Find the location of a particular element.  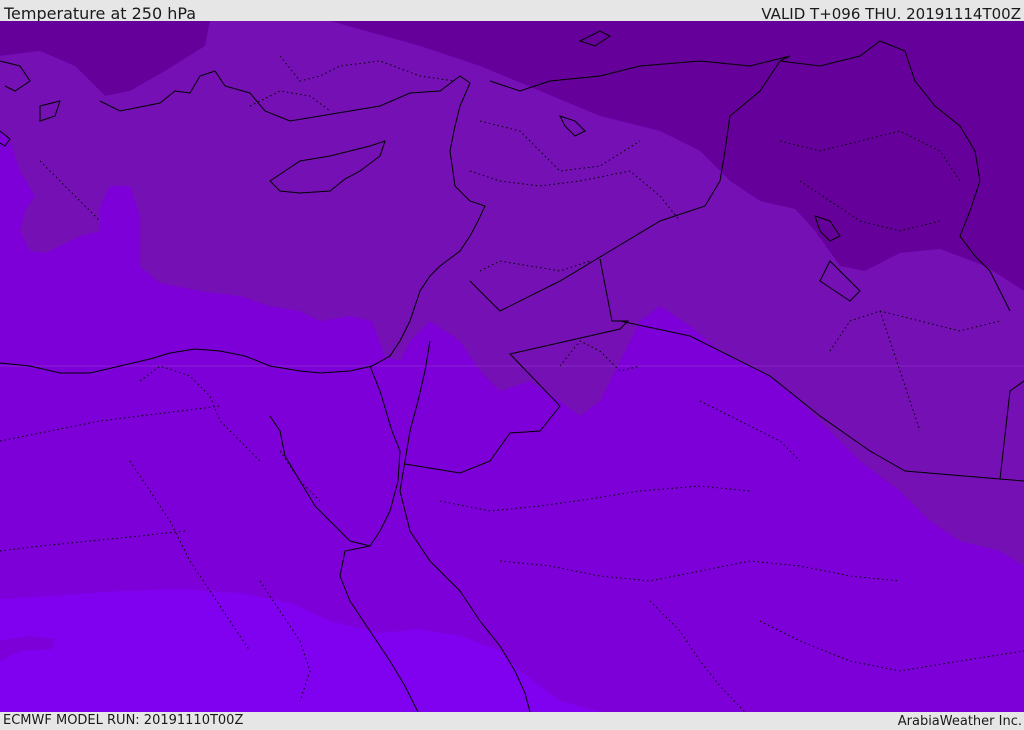

model-run: ECMWF MODEL RUN: 20191110T00Z is located at coordinates (123, 720).